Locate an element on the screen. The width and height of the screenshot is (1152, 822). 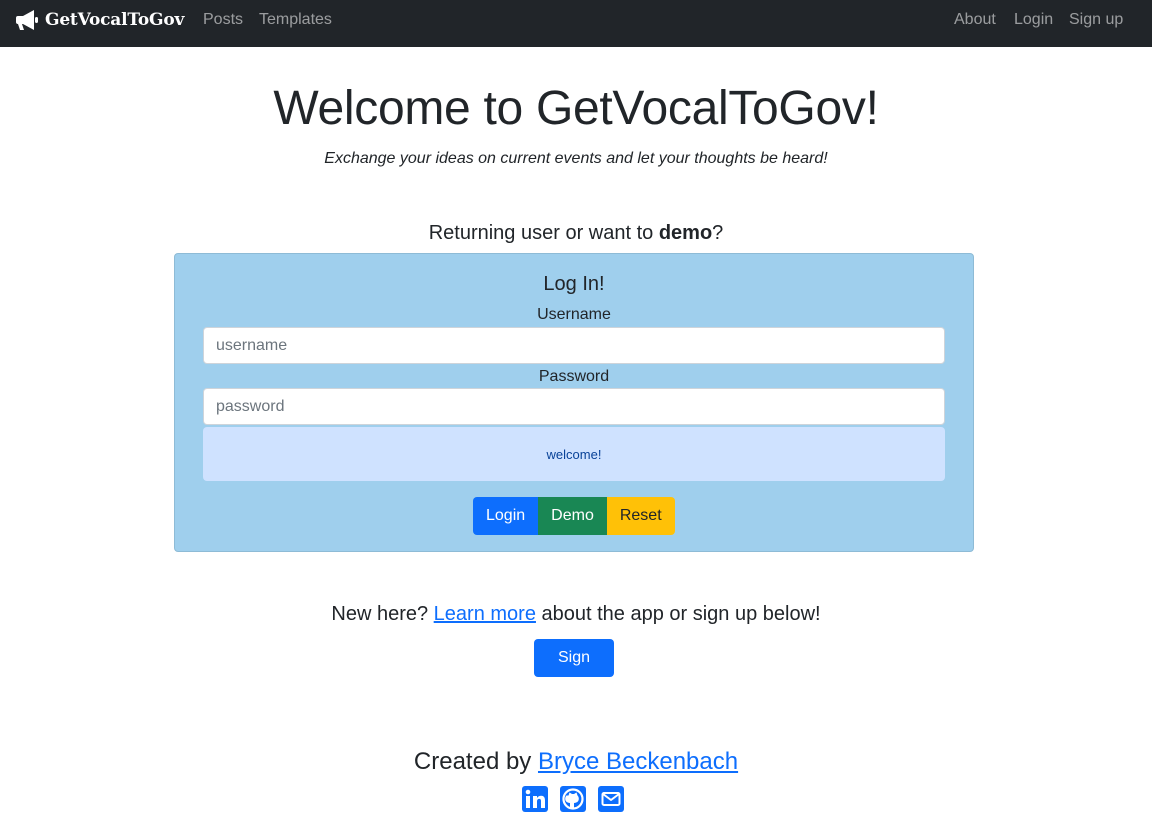
username-input is located at coordinates (574, 345).